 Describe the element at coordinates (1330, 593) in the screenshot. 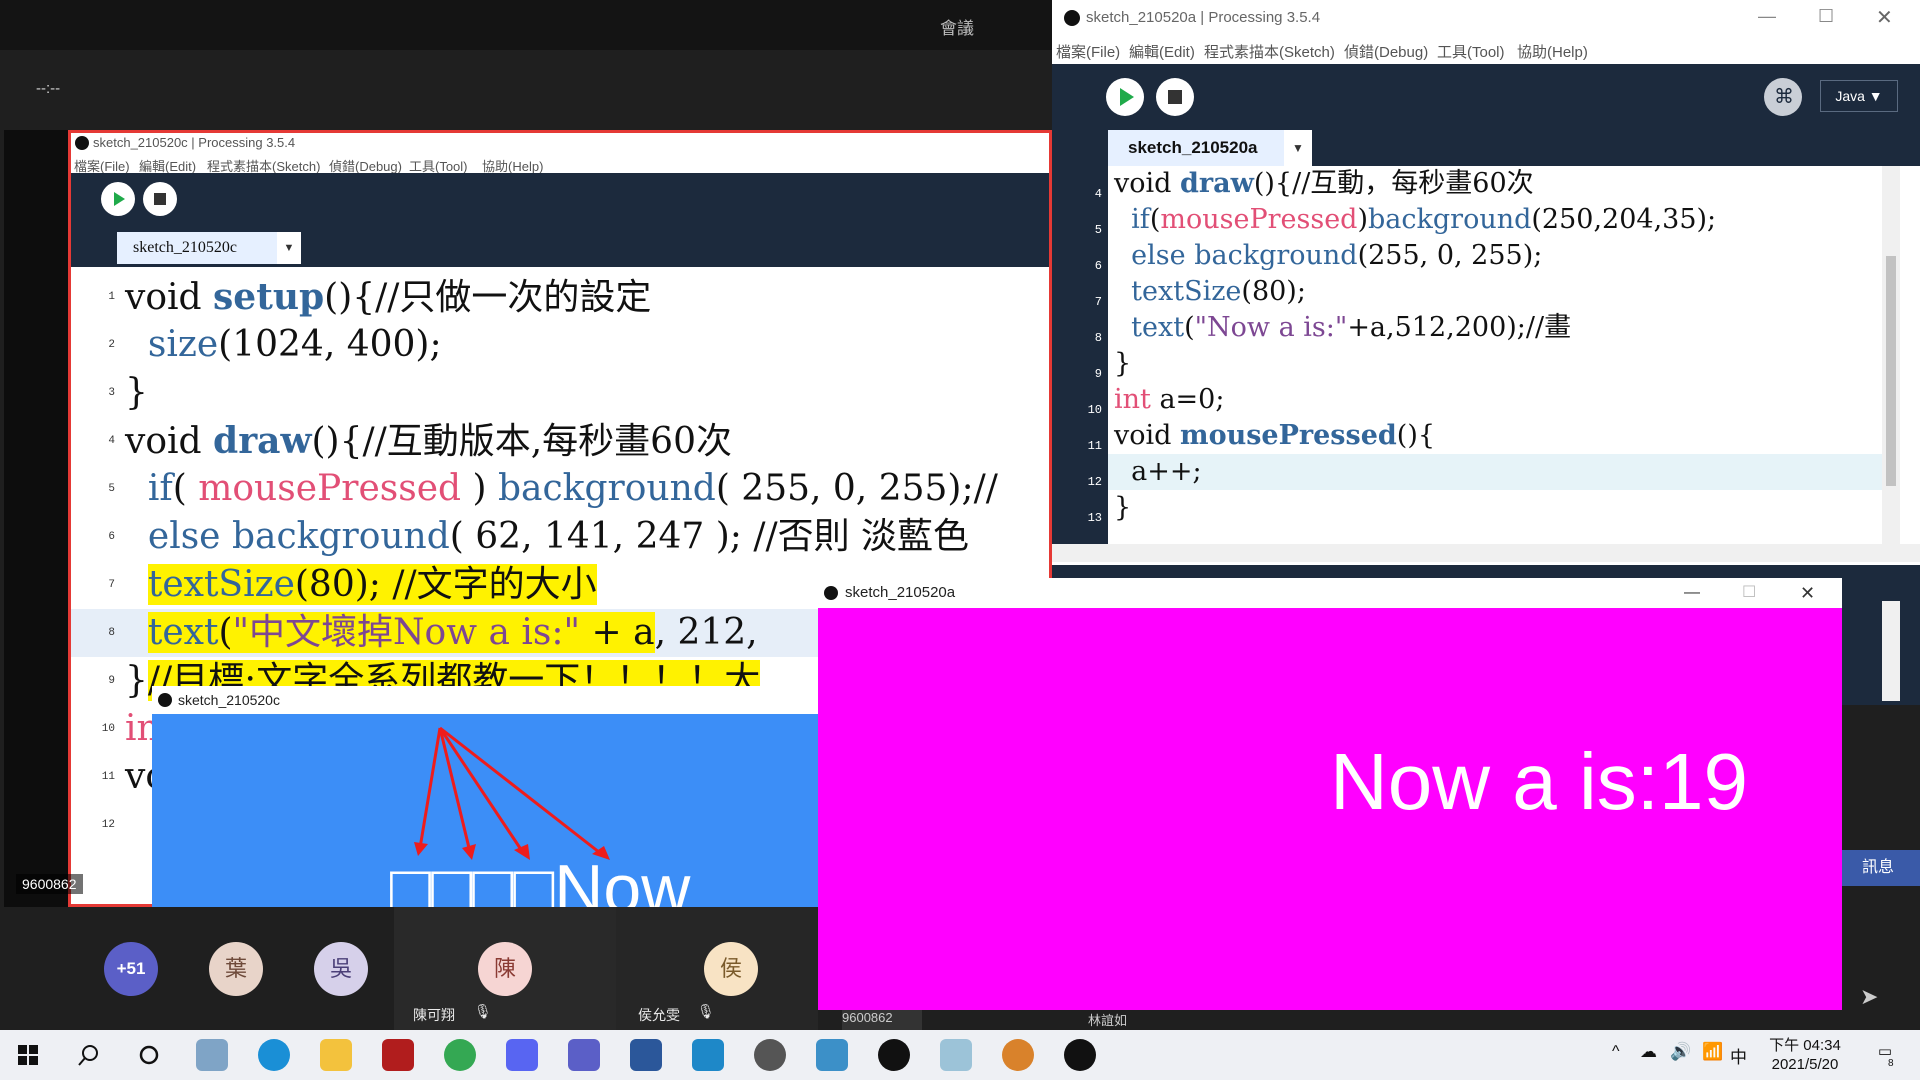

I see `sketch-a-titlebar: sketch_210520a — ☐ ✕` at that location.